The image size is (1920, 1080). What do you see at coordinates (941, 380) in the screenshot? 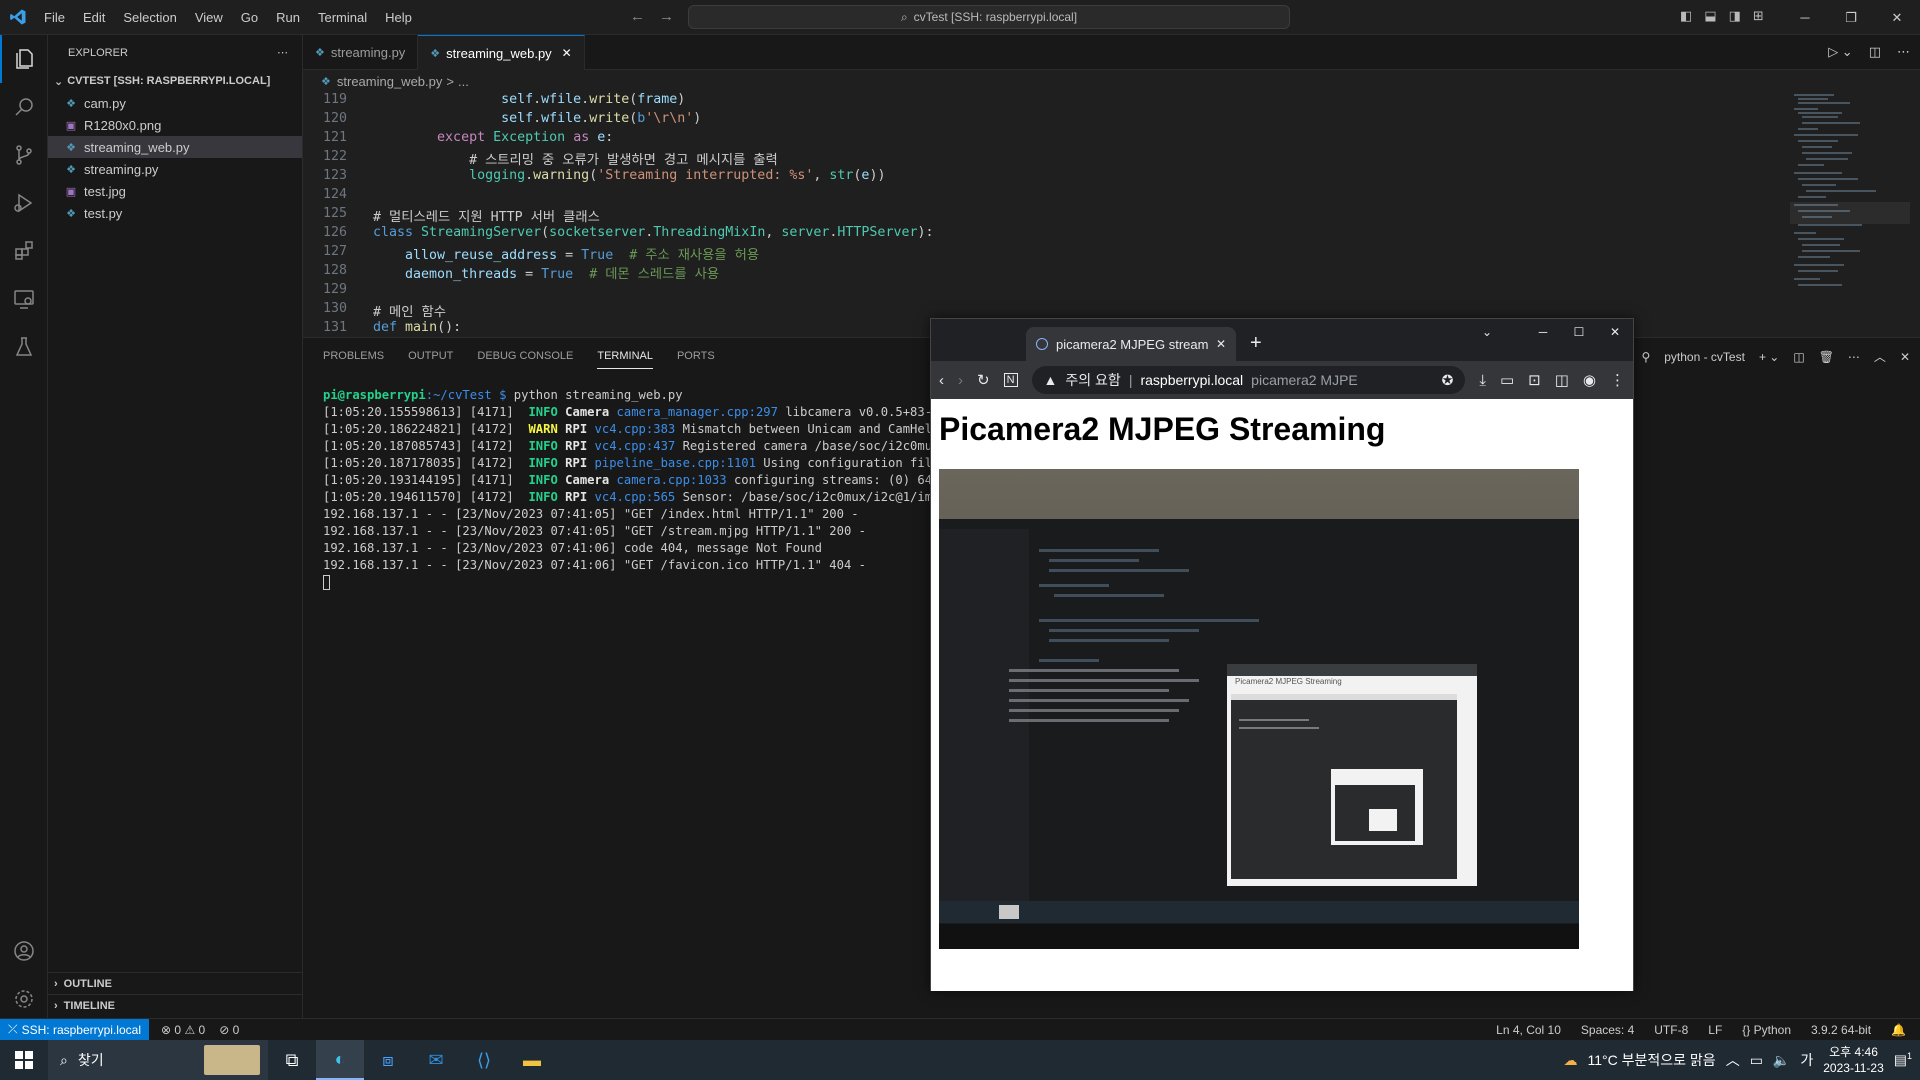
I see `back-icon: ‹` at bounding box center [941, 380].